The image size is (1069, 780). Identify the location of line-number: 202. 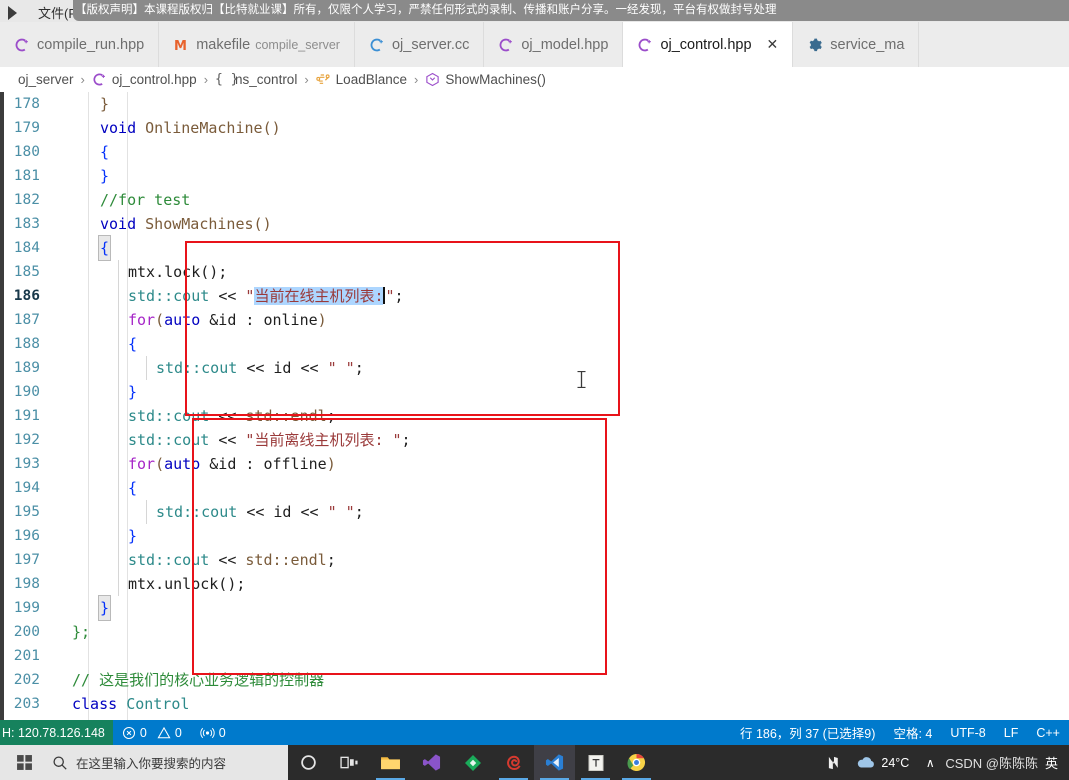
(26, 680).